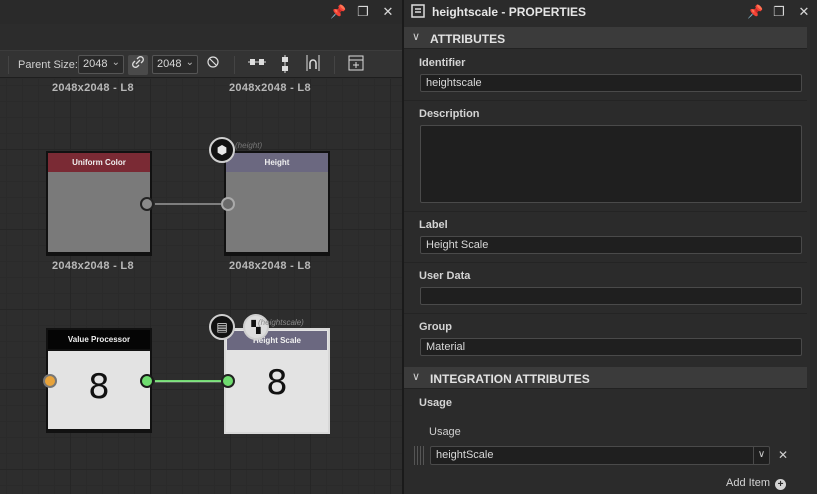 The width and height of the screenshot is (817, 494). What do you see at coordinates (99, 339) in the screenshot?
I see `node-title: Value Processor` at bounding box center [99, 339].